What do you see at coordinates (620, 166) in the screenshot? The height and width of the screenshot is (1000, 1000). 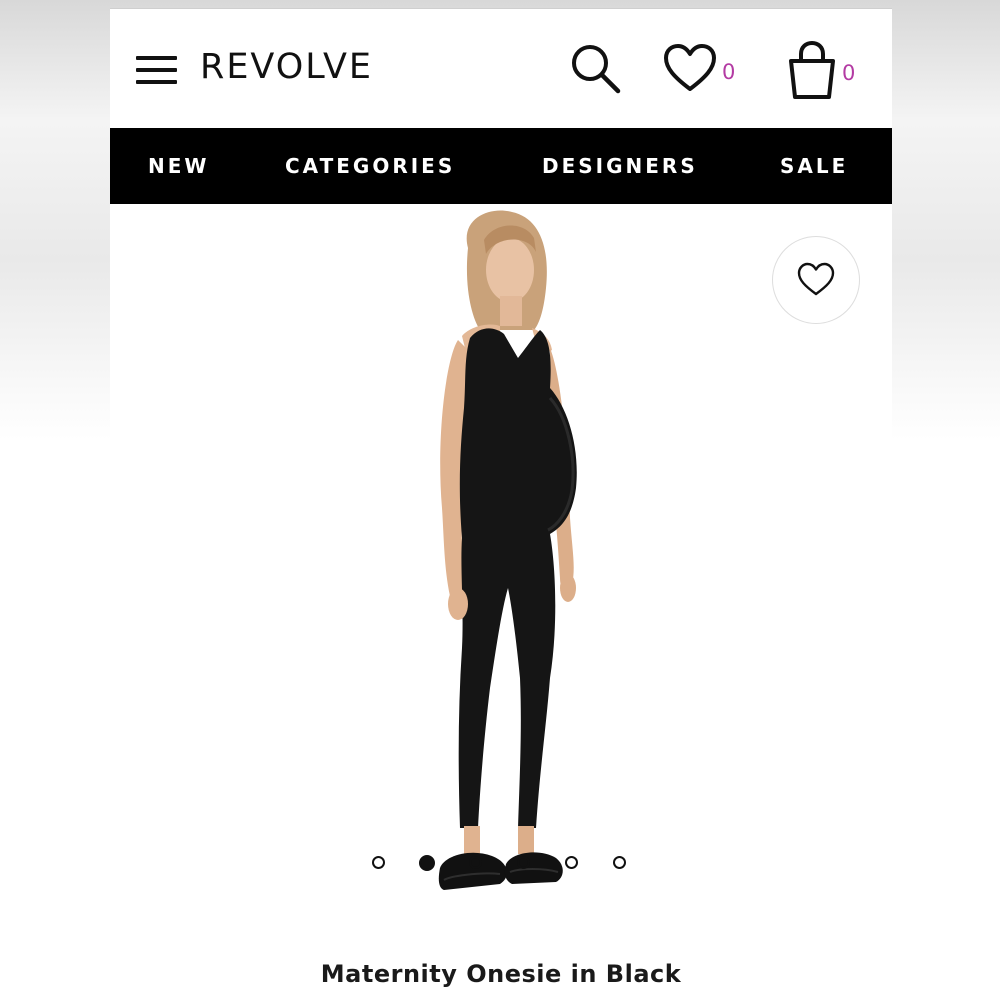 I see `nav-item-designers: DESIGNERS` at bounding box center [620, 166].